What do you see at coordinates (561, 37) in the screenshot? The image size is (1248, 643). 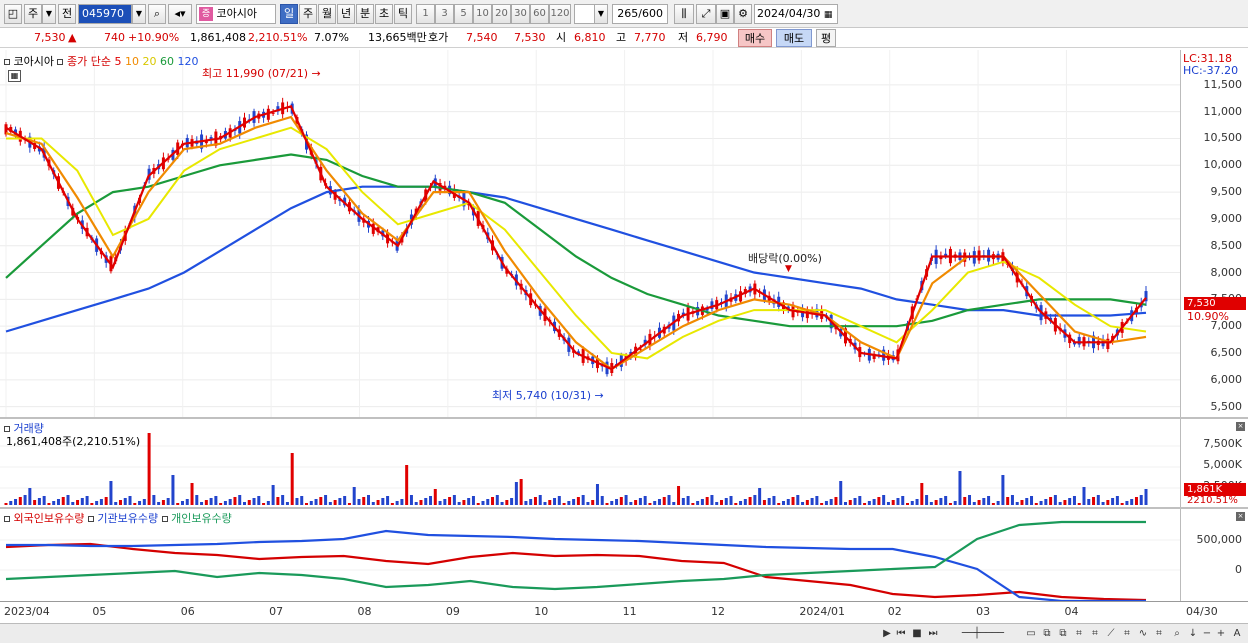 I see `open-label: 시` at bounding box center [561, 37].